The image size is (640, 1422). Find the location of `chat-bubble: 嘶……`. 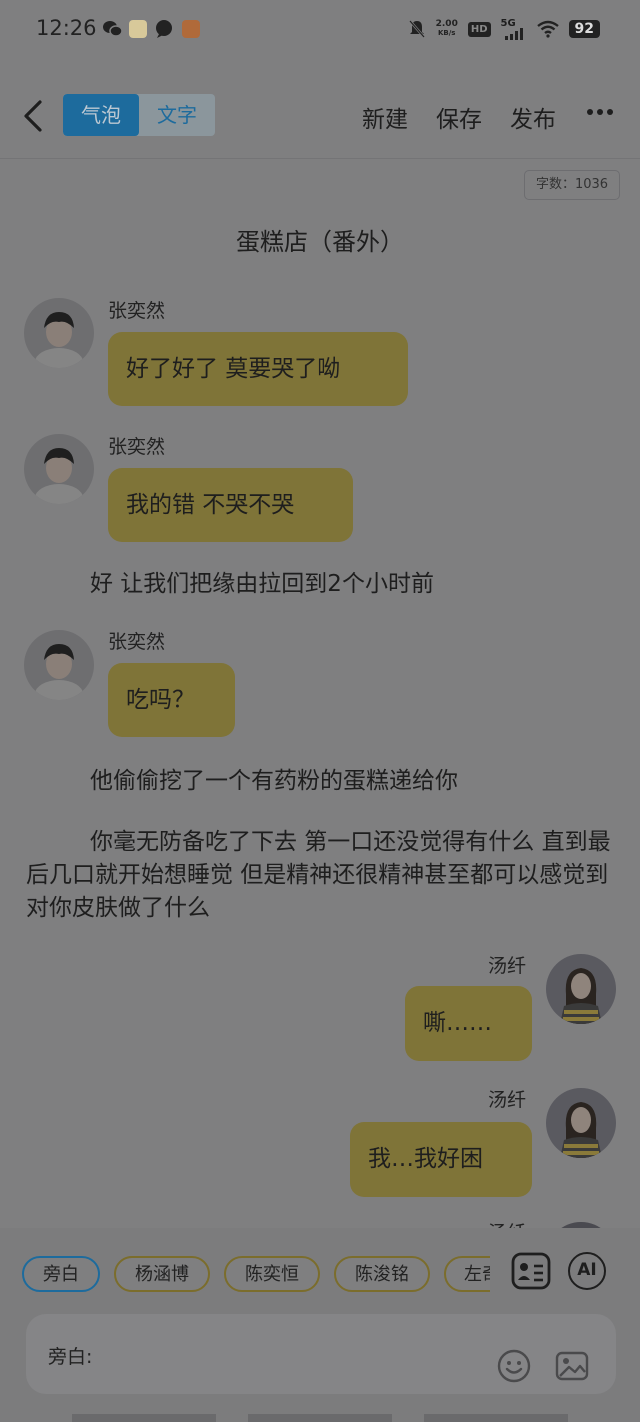

chat-bubble: 嘶…… is located at coordinates (468, 1023).